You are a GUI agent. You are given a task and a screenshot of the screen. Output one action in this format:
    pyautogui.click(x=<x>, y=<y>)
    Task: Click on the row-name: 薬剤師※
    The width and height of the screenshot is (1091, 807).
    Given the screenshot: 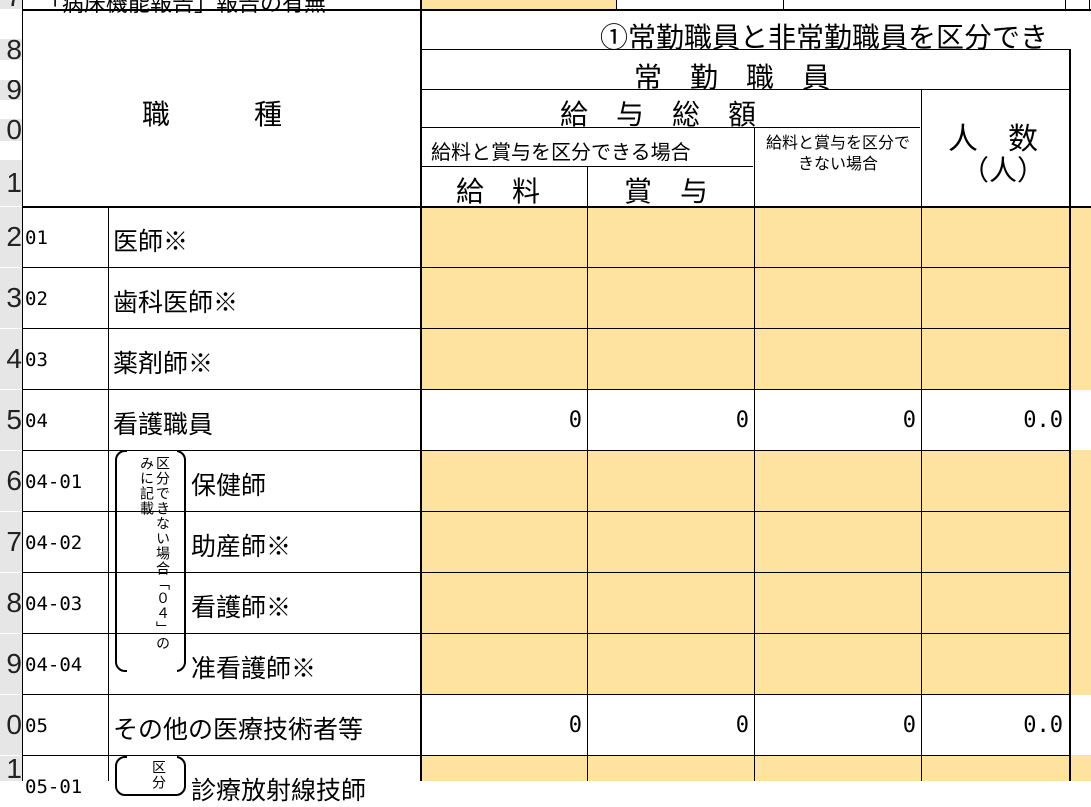 What is the action you would take?
    pyautogui.click(x=163, y=363)
    